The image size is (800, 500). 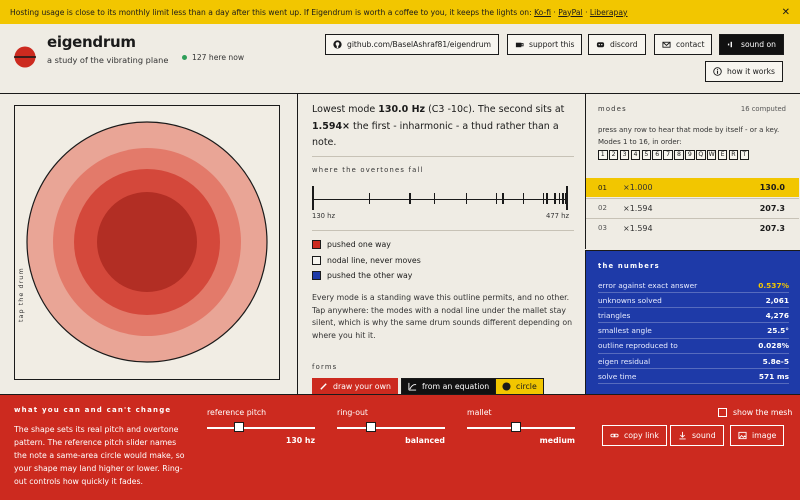 I want to click on show-mesh-toggle: show the mesh, so click(x=755, y=412).